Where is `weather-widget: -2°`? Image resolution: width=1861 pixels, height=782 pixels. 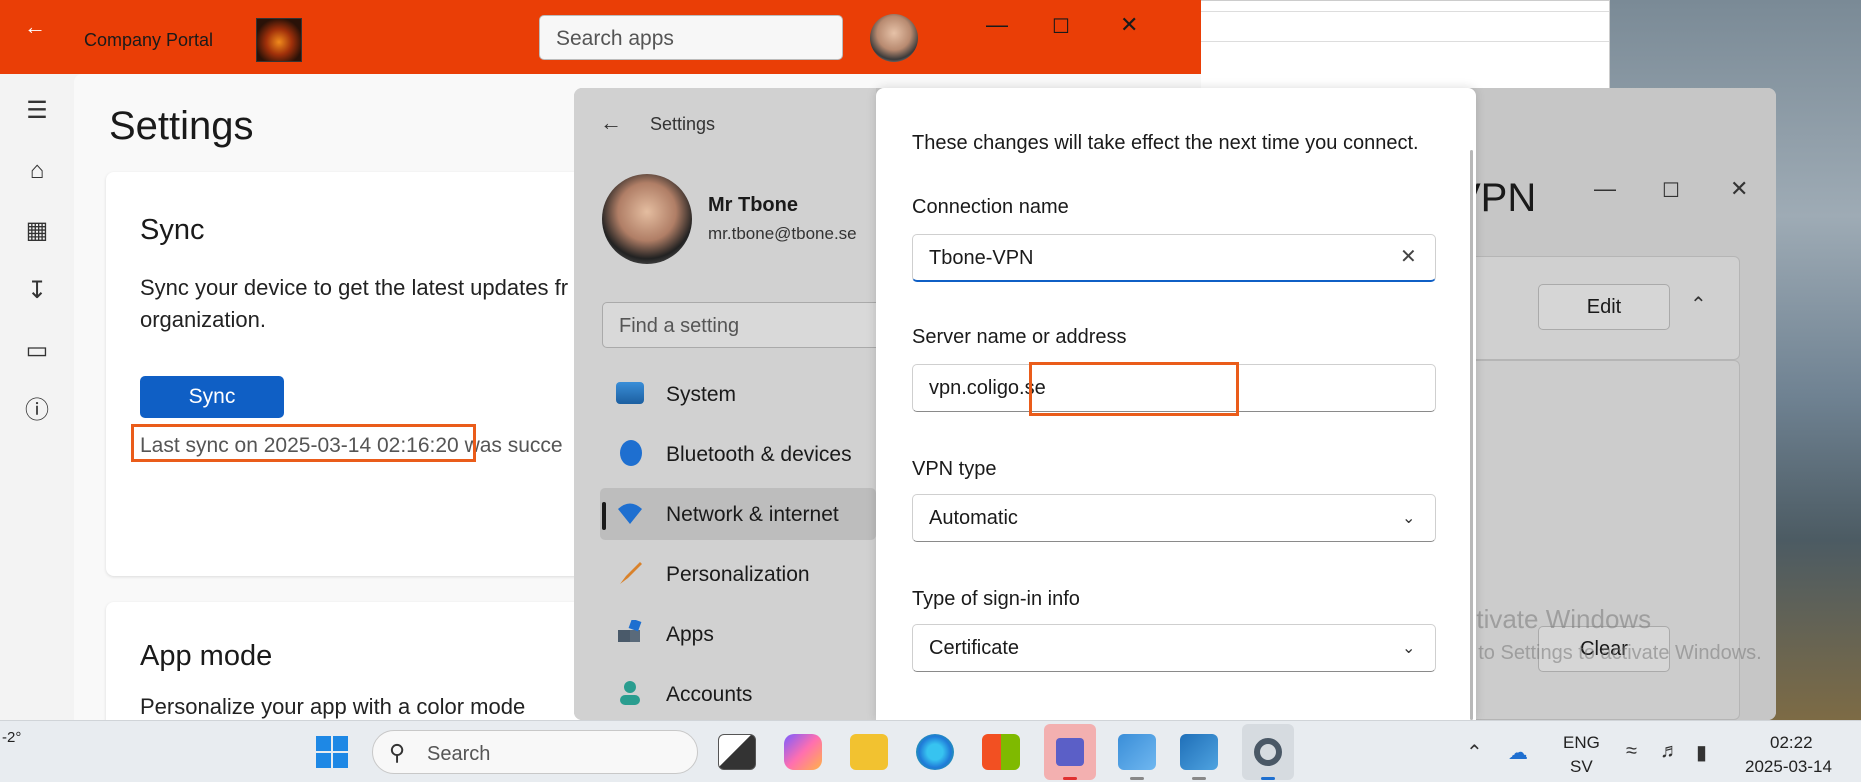 weather-widget: -2° is located at coordinates (11, 737).